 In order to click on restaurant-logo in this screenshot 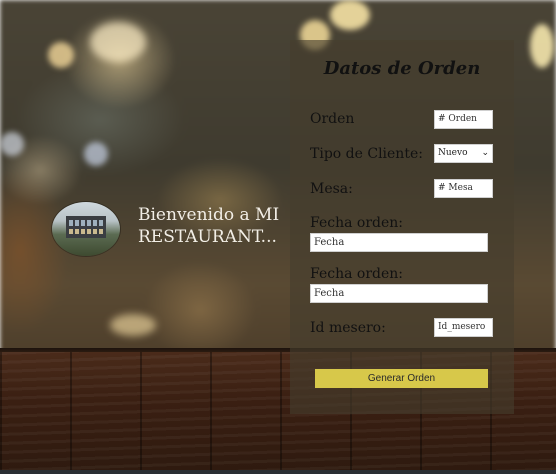, I will do `click(86, 229)`.